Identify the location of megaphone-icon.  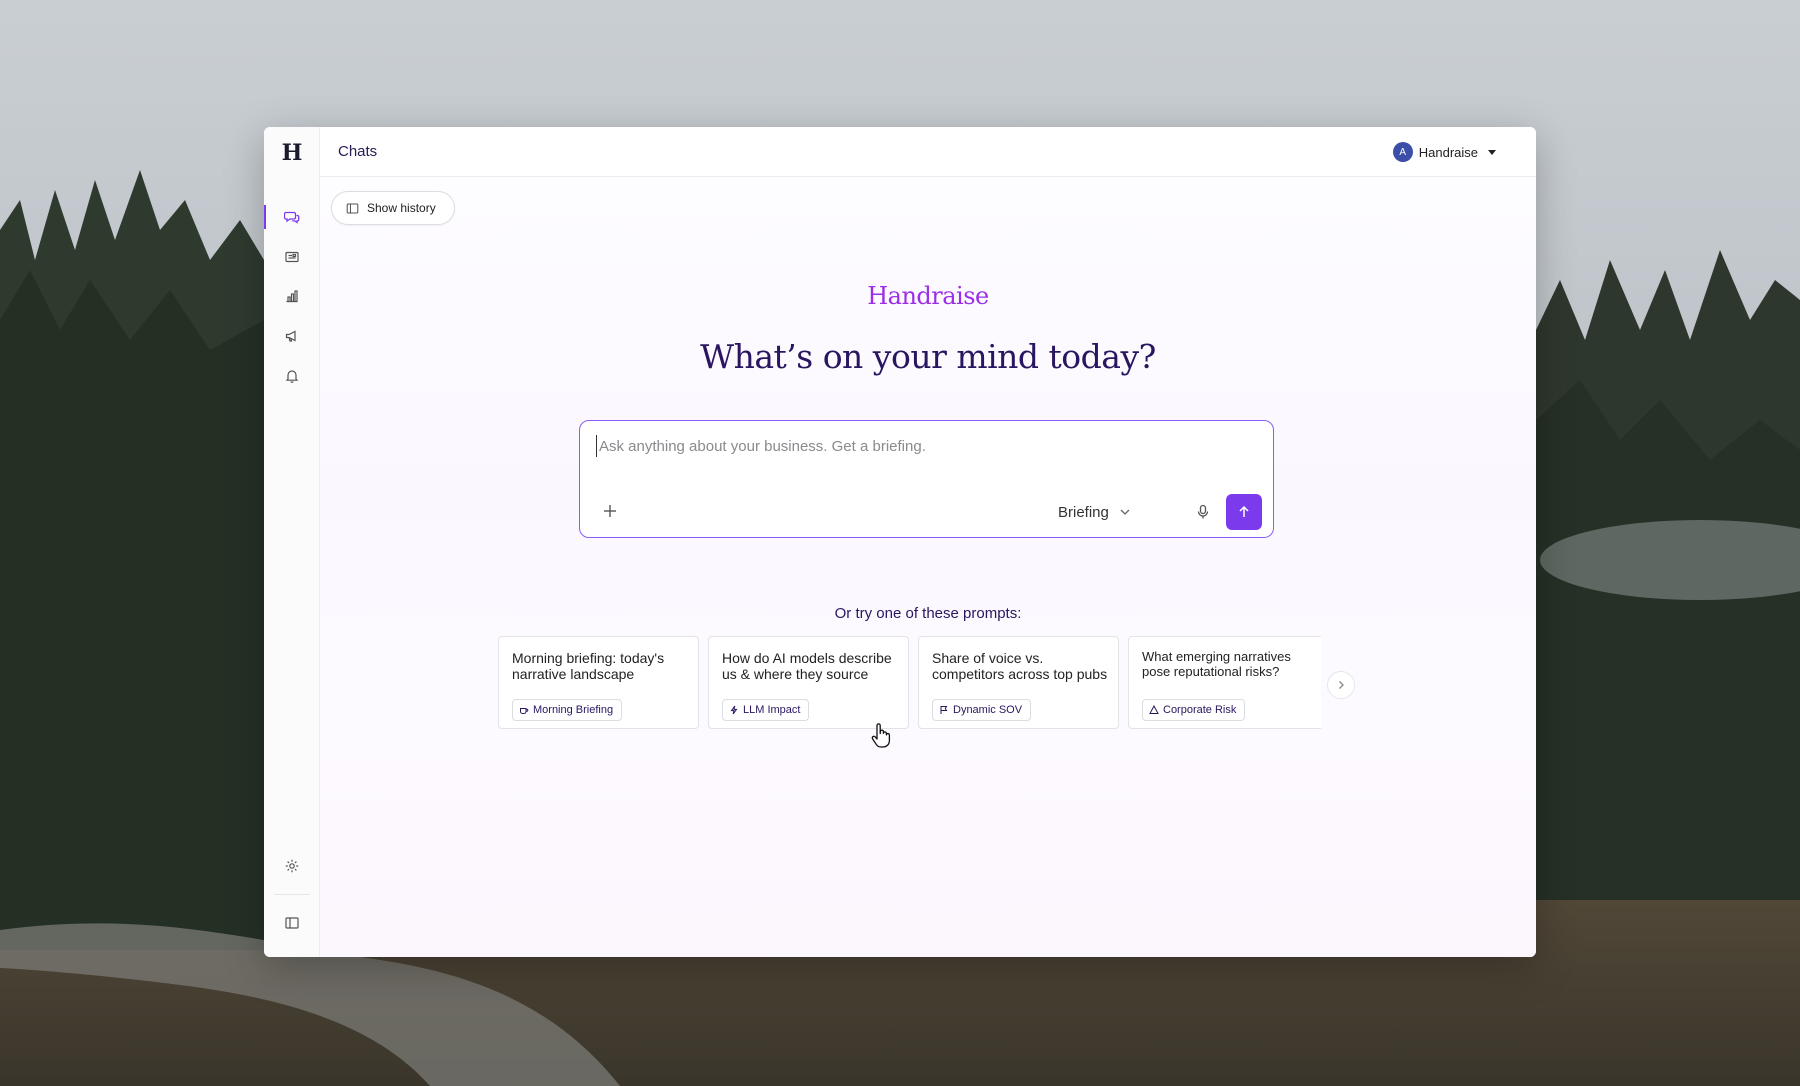
(290, 336).